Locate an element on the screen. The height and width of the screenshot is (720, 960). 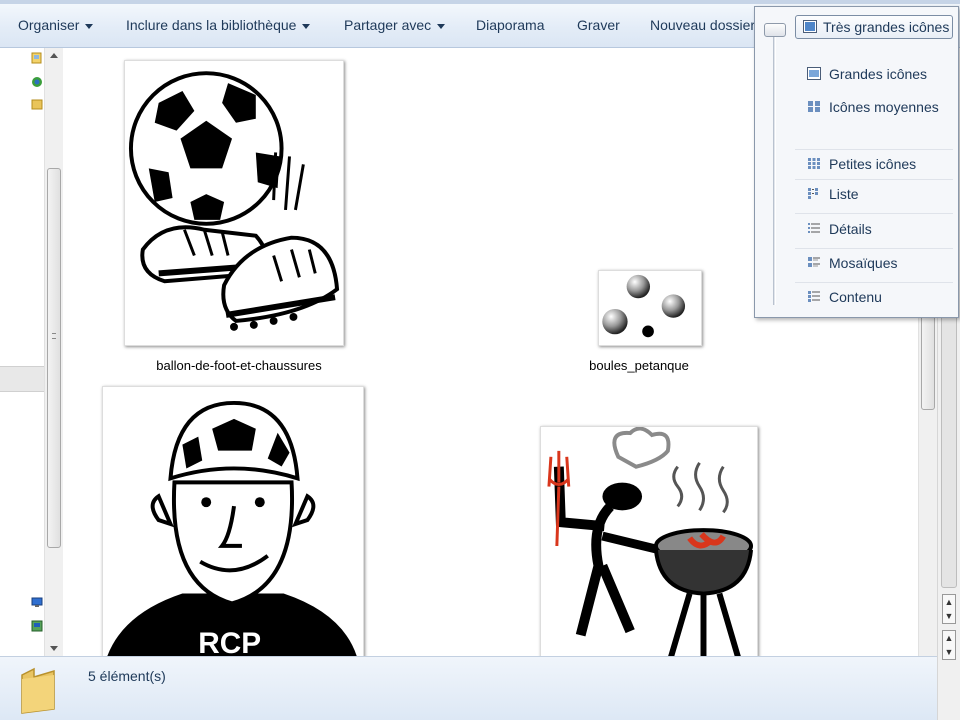
scroll-down-arrow-icon is located at coordinates (54, 648).